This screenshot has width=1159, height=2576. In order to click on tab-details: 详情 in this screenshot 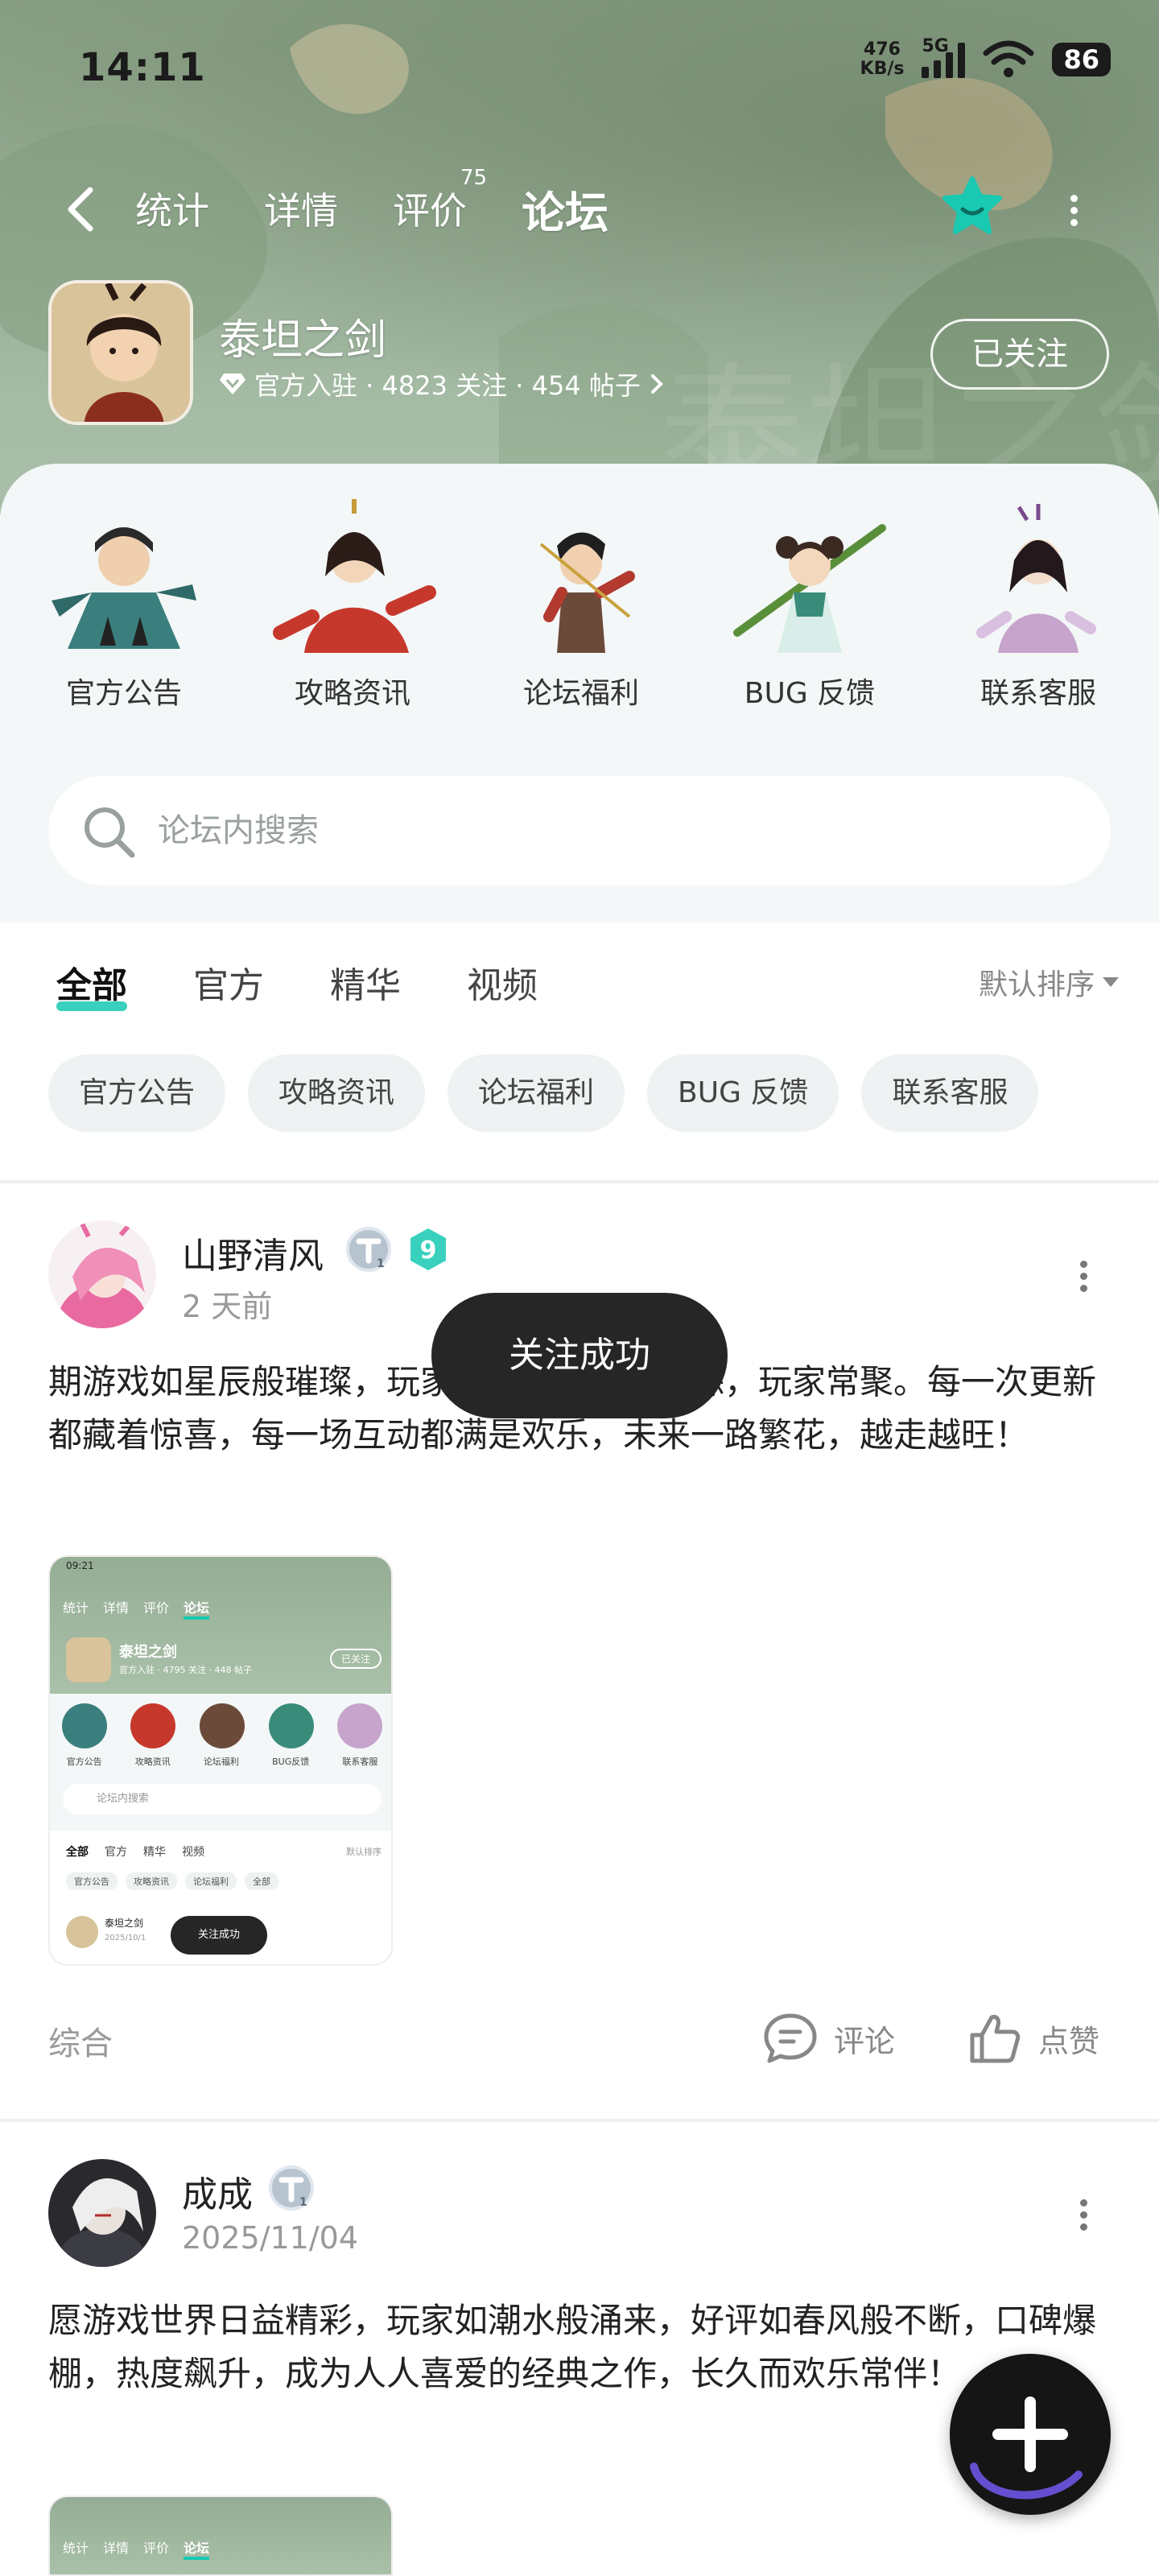, I will do `click(301, 208)`.